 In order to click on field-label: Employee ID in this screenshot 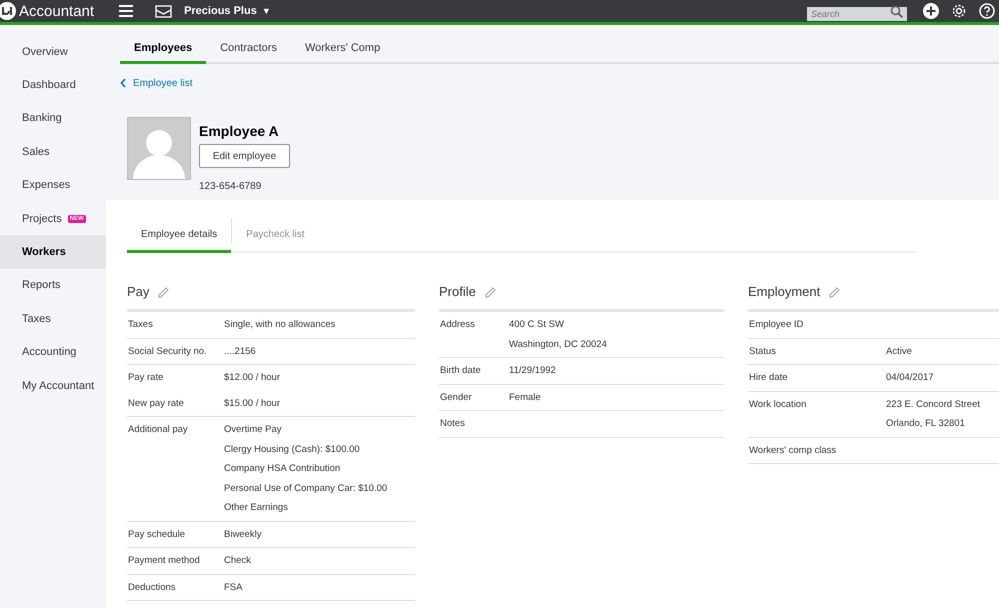, I will do `click(776, 325)`.